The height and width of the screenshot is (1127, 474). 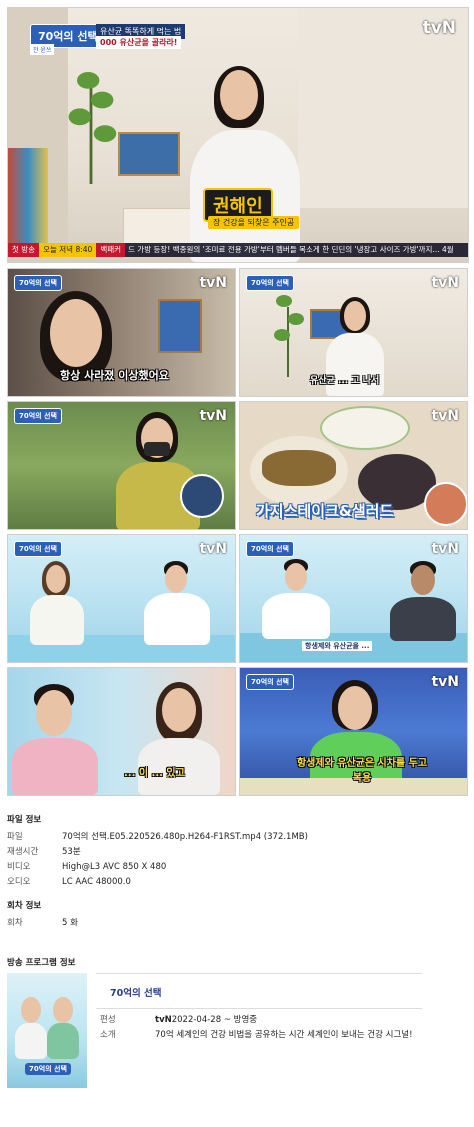 I want to click on episode-info-title: 회차 정보, so click(x=24, y=906).